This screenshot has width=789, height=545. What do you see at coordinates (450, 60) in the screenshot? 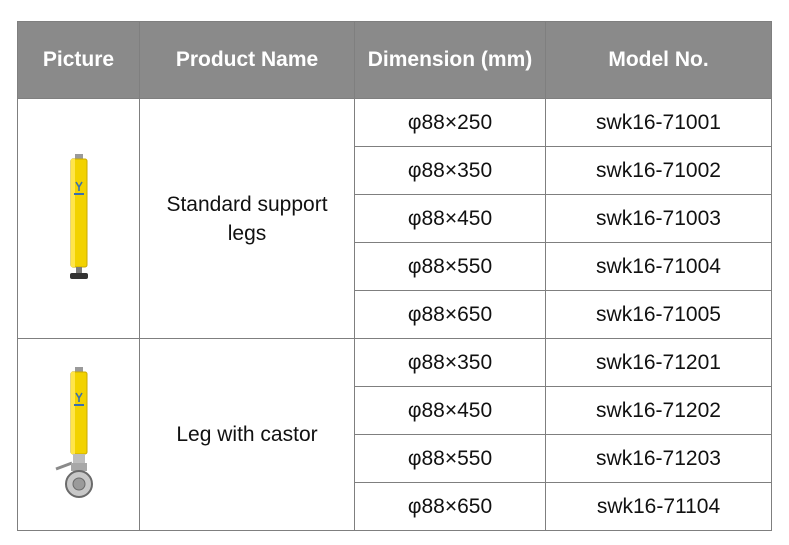
I see `header-dimension: Dimension (mm)` at bounding box center [450, 60].